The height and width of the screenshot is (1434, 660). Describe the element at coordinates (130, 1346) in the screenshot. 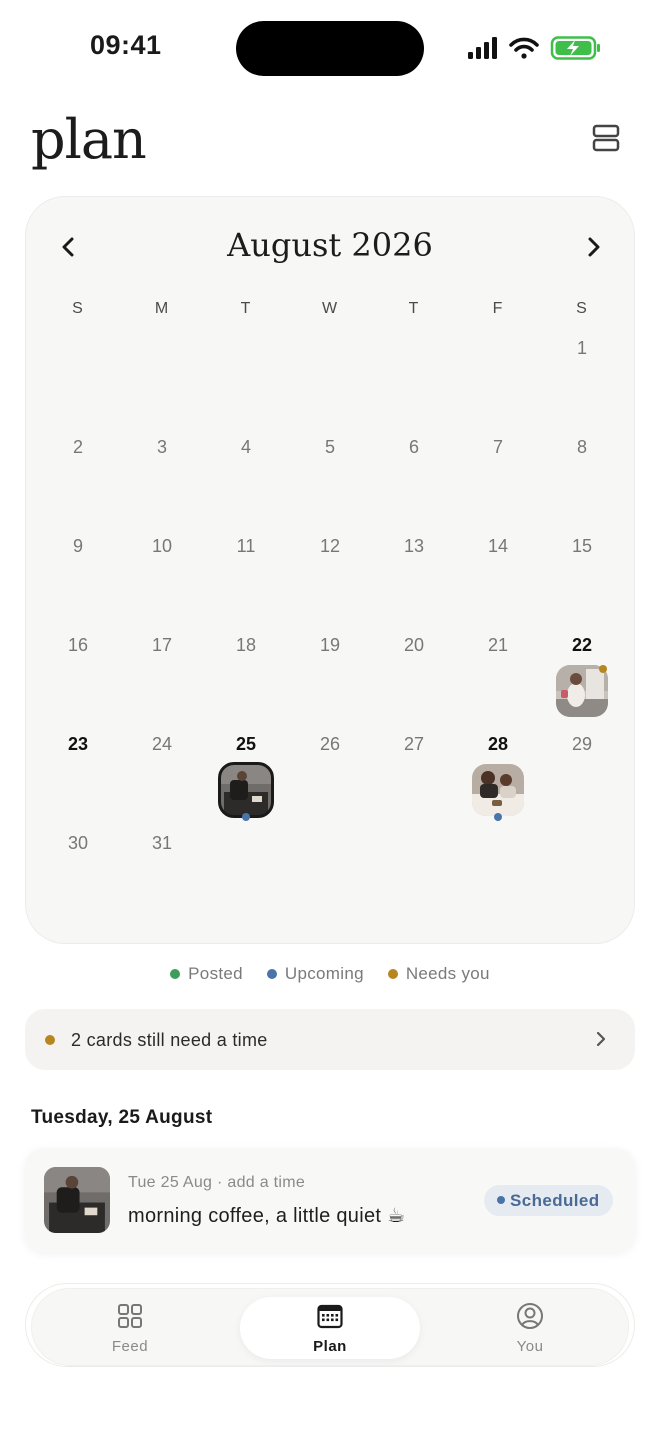

I see `tab-label: Feed` at that location.